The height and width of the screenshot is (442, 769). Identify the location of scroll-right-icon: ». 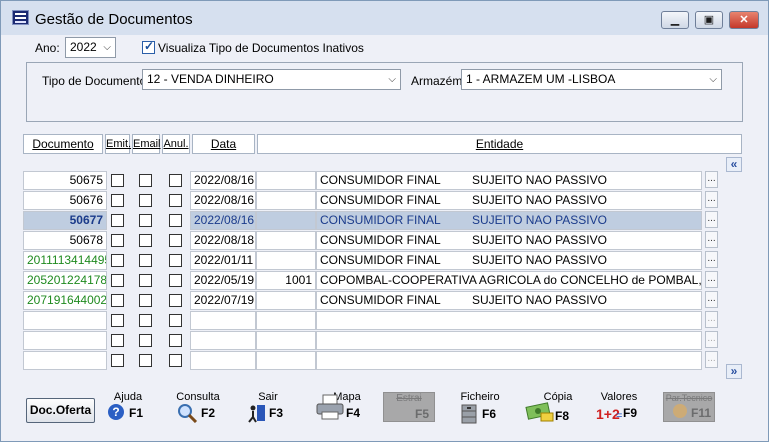
(734, 371).